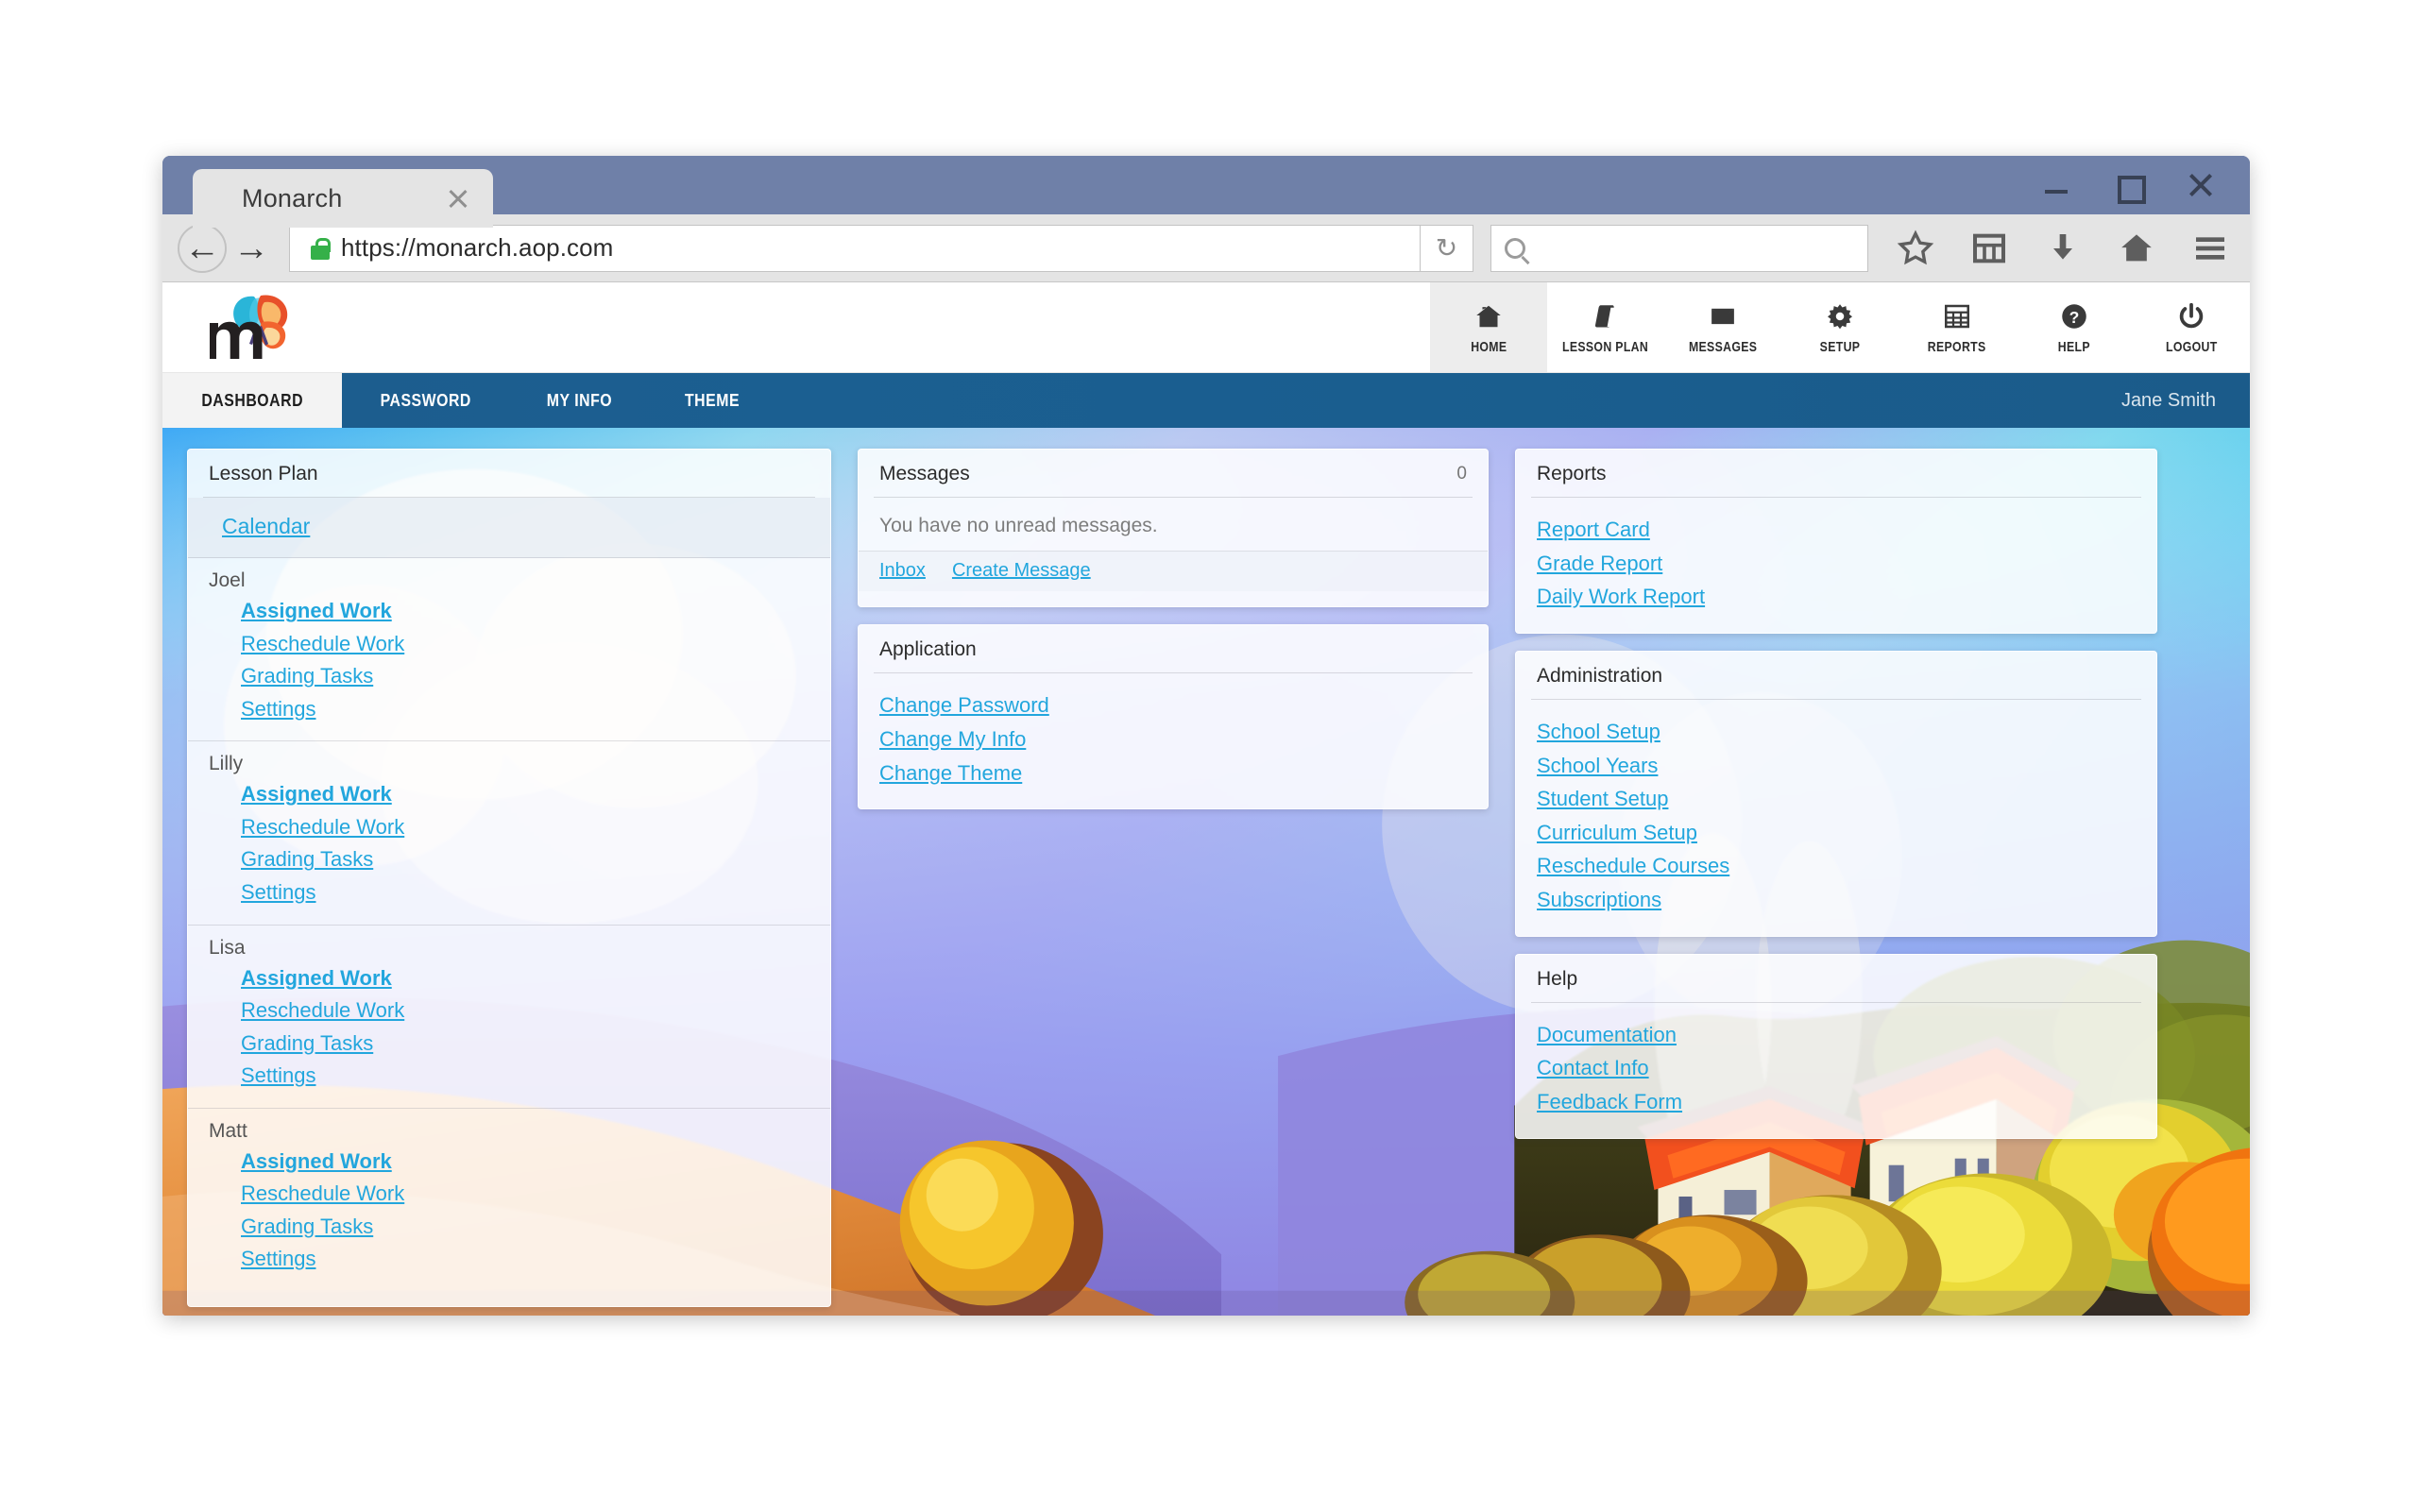  Describe the element at coordinates (1022, 570) in the screenshot. I see `link-create-message: Create Message` at that location.